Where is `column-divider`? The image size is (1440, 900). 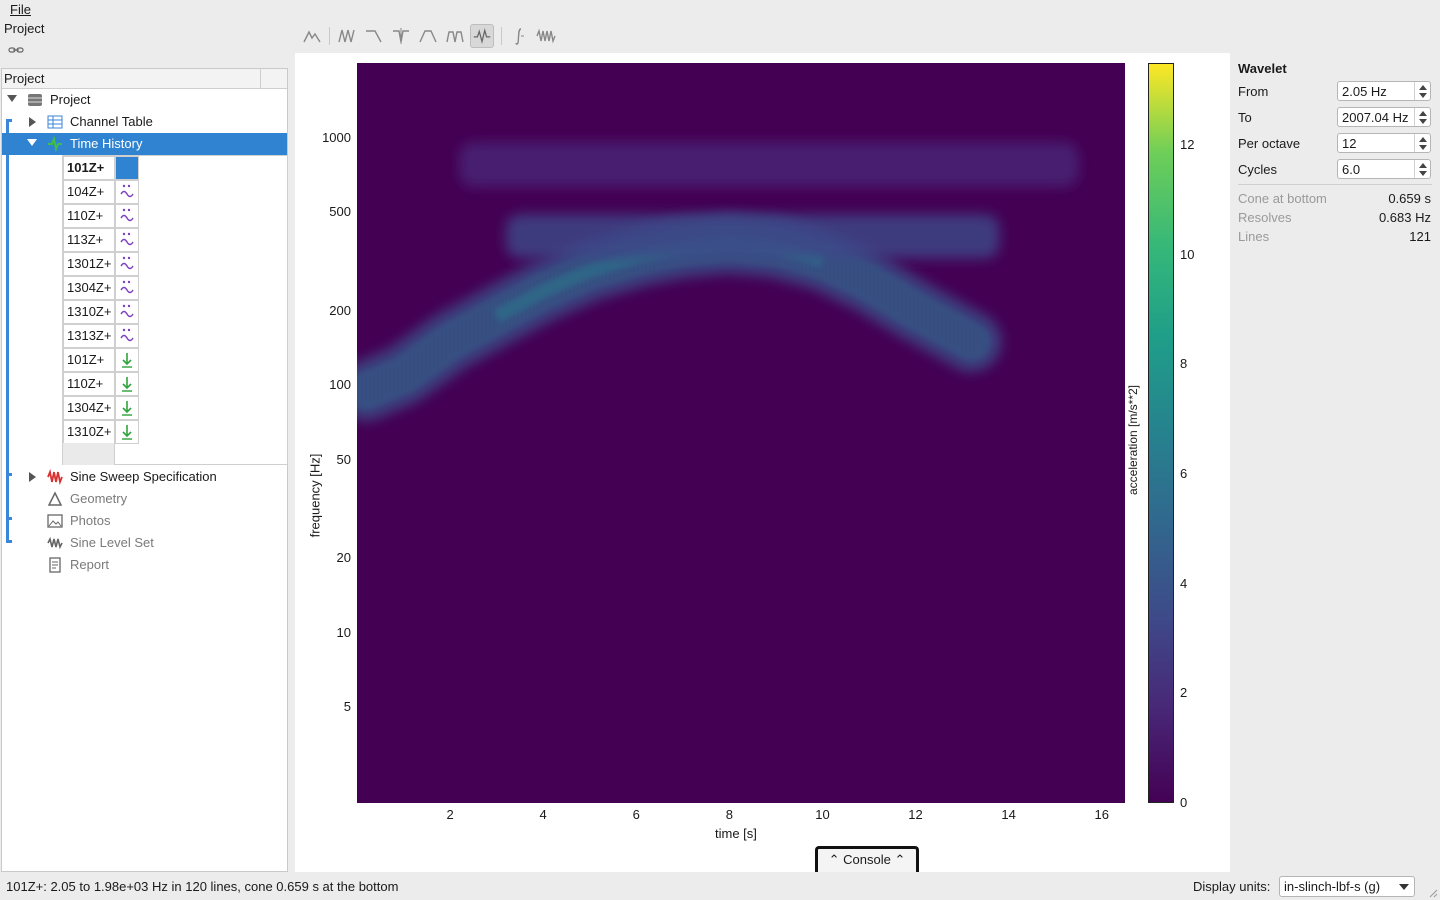
column-divider is located at coordinates (260, 79).